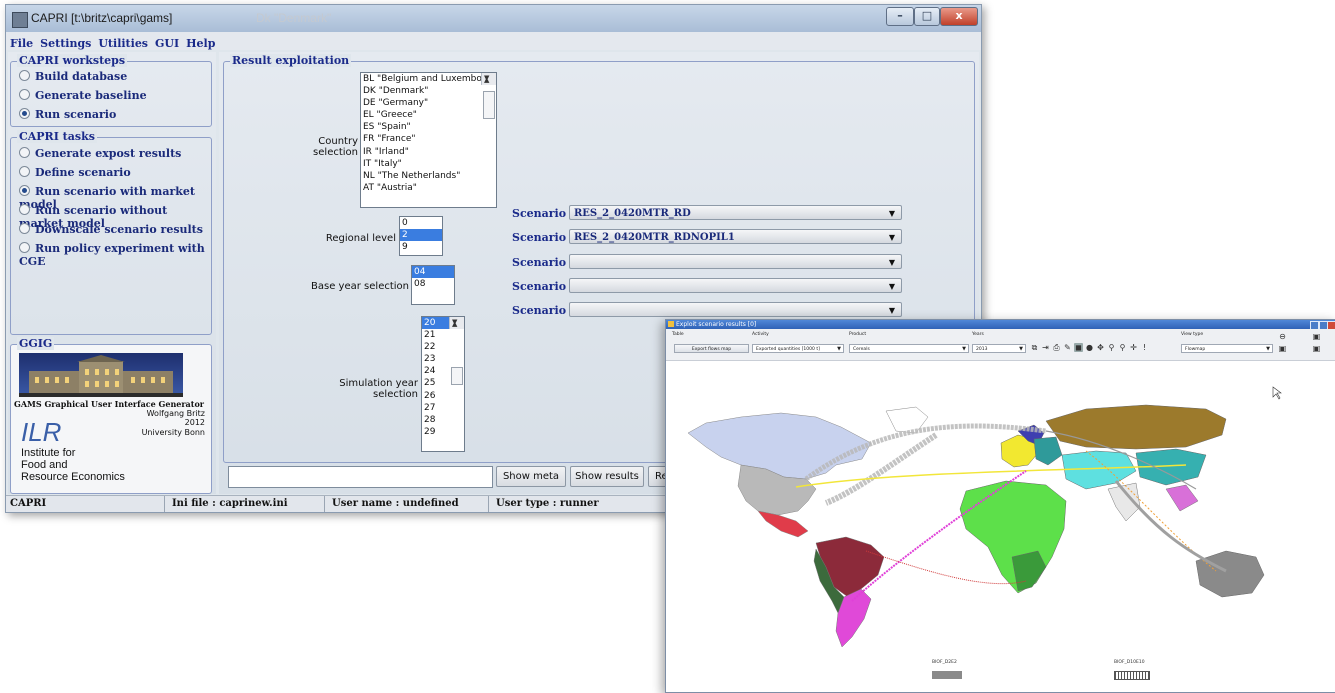  I want to click on list-item-selected: 2, so click(421, 235).